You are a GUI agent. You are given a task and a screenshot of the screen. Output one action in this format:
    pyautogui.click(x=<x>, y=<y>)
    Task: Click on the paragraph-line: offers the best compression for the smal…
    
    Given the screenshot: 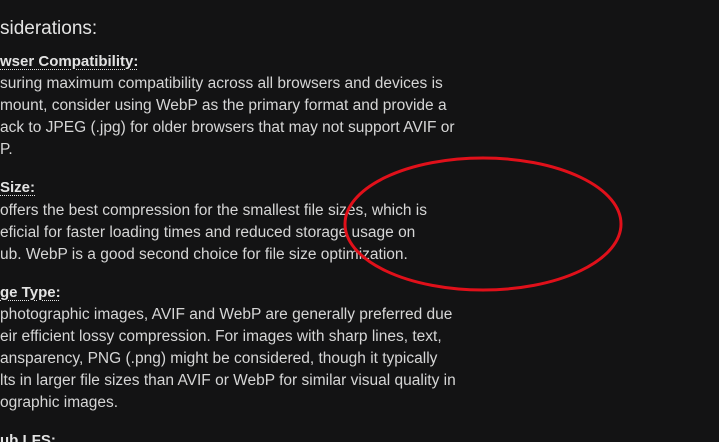 What is the action you would take?
    pyautogui.click(x=213, y=210)
    